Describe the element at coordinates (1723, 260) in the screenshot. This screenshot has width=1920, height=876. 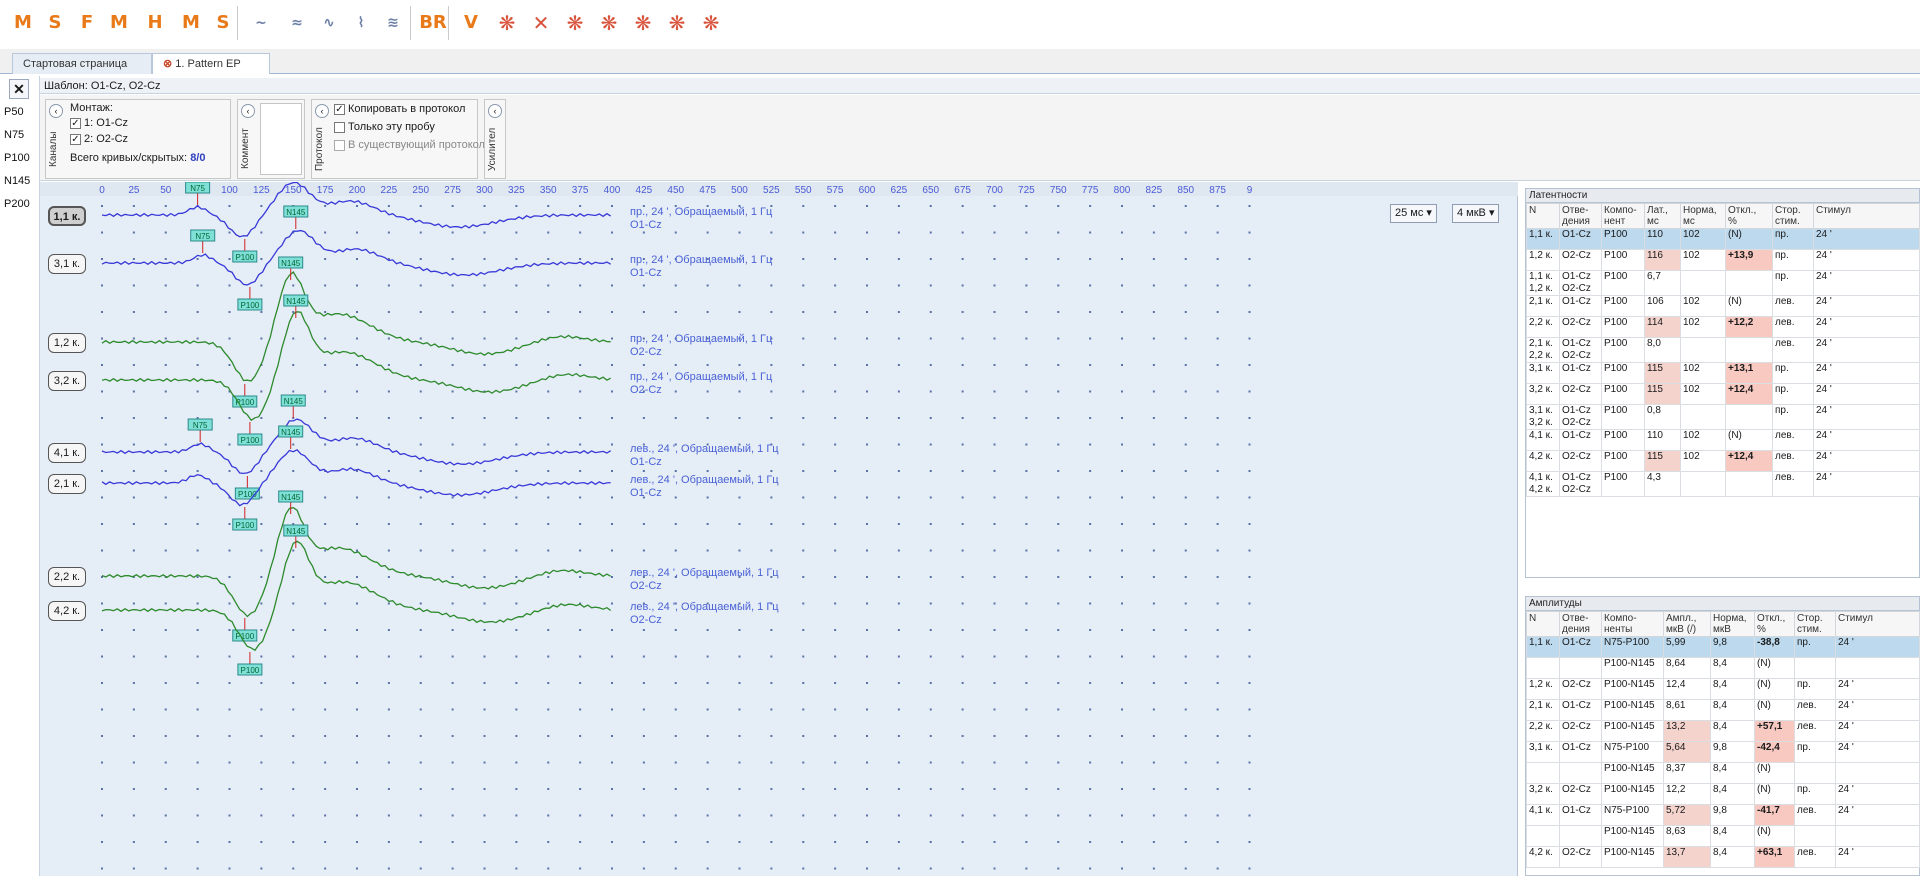
I see `table-row: 1,2 к. O2-Cz P100 116 102 +13,9 пр. 24 '` at that location.